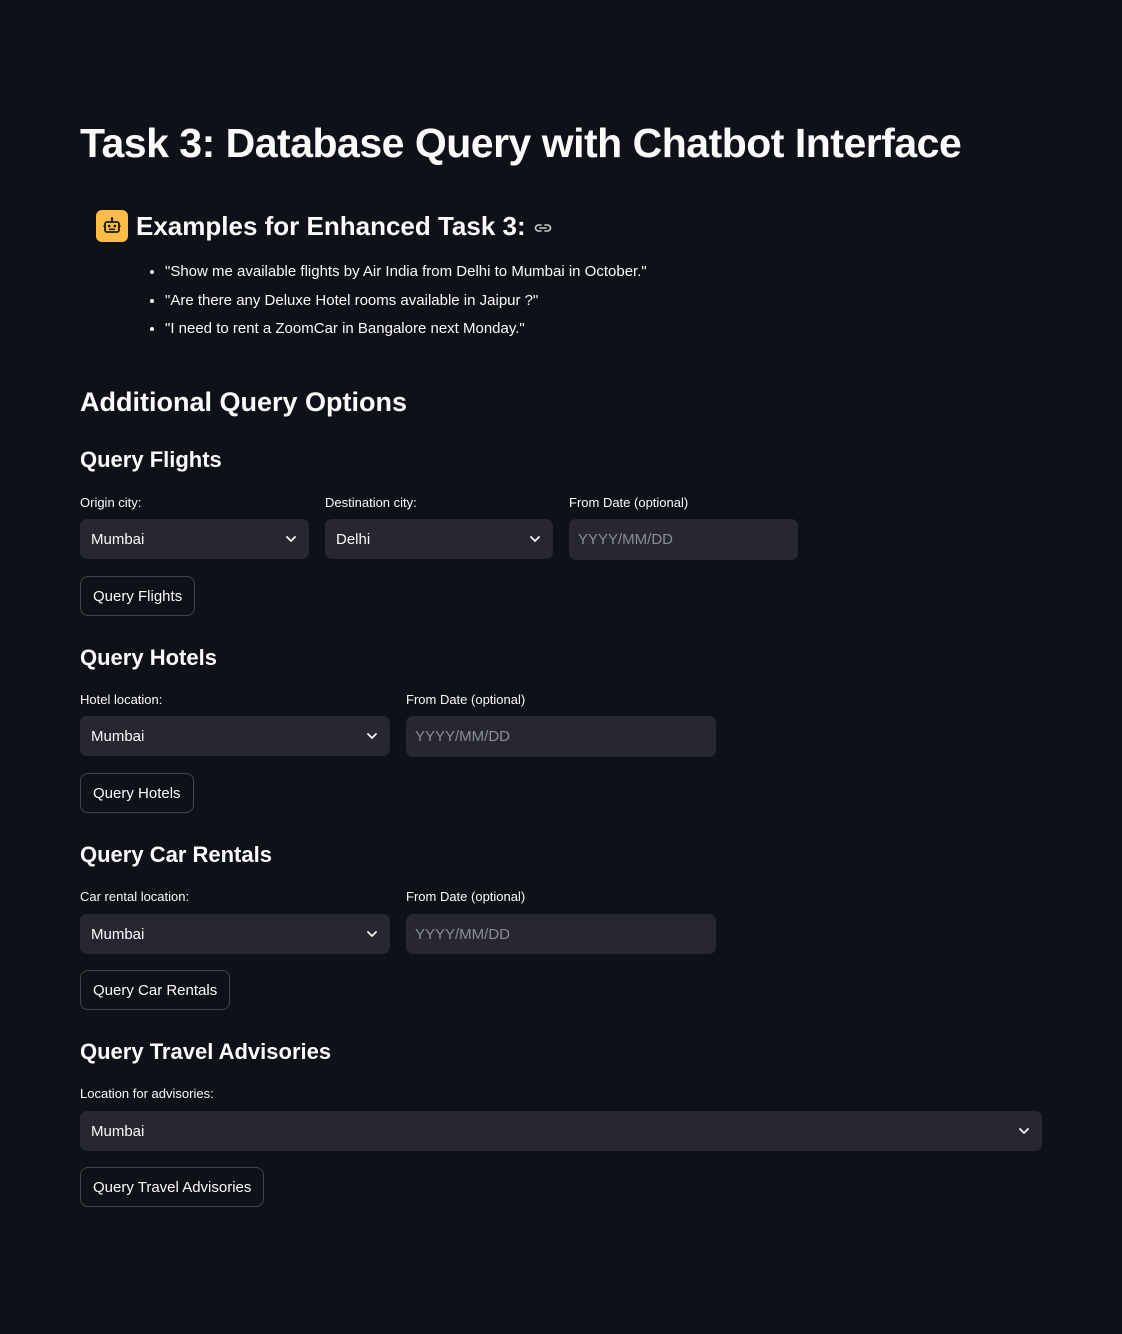 The height and width of the screenshot is (1334, 1122). What do you see at coordinates (331, 226) in the screenshot?
I see `examples-title: Examples for Enhanced Task 3:` at bounding box center [331, 226].